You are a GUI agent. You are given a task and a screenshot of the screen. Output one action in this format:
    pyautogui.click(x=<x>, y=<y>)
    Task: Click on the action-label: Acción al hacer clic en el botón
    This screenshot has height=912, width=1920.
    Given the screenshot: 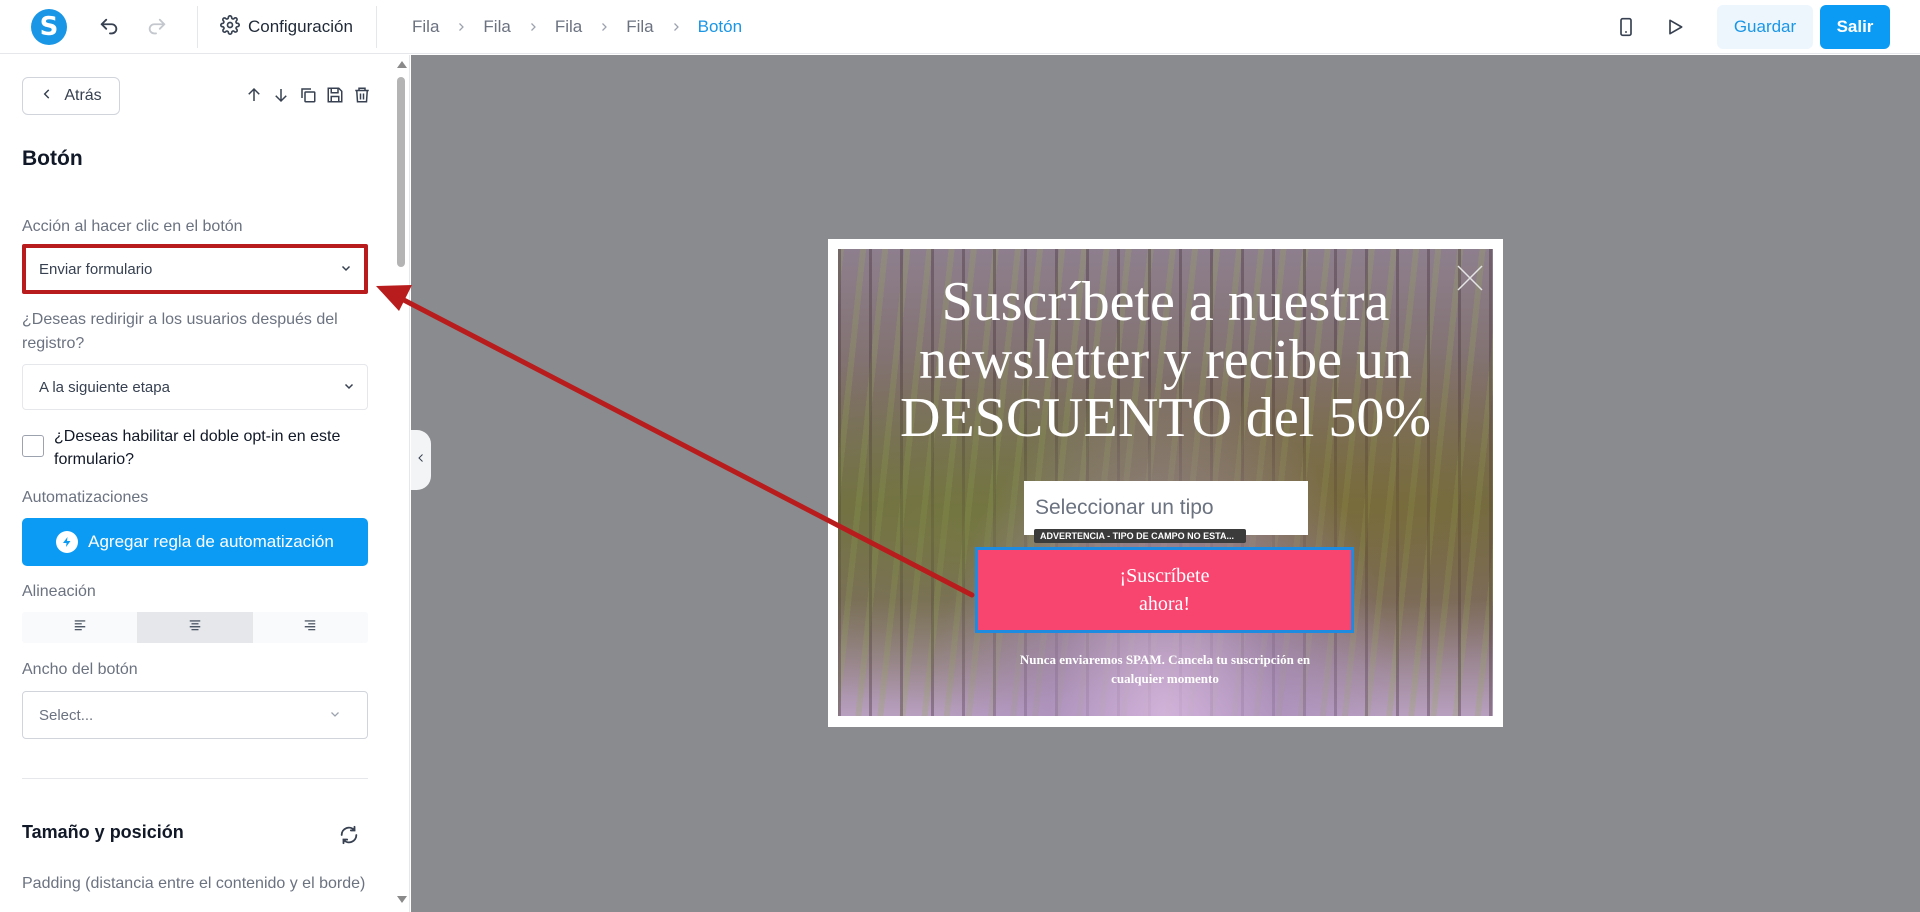 What is the action you would take?
    pyautogui.click(x=132, y=226)
    